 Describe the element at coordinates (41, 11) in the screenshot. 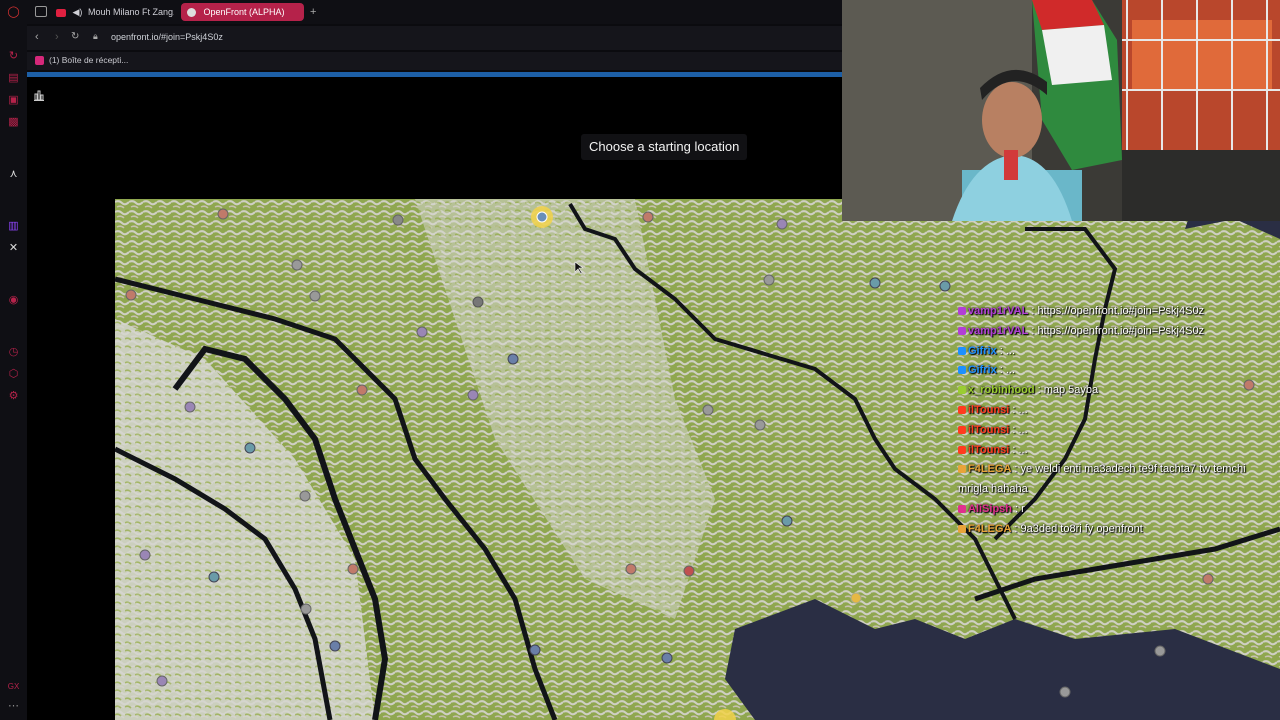

I see `tab-menu-icon` at that location.